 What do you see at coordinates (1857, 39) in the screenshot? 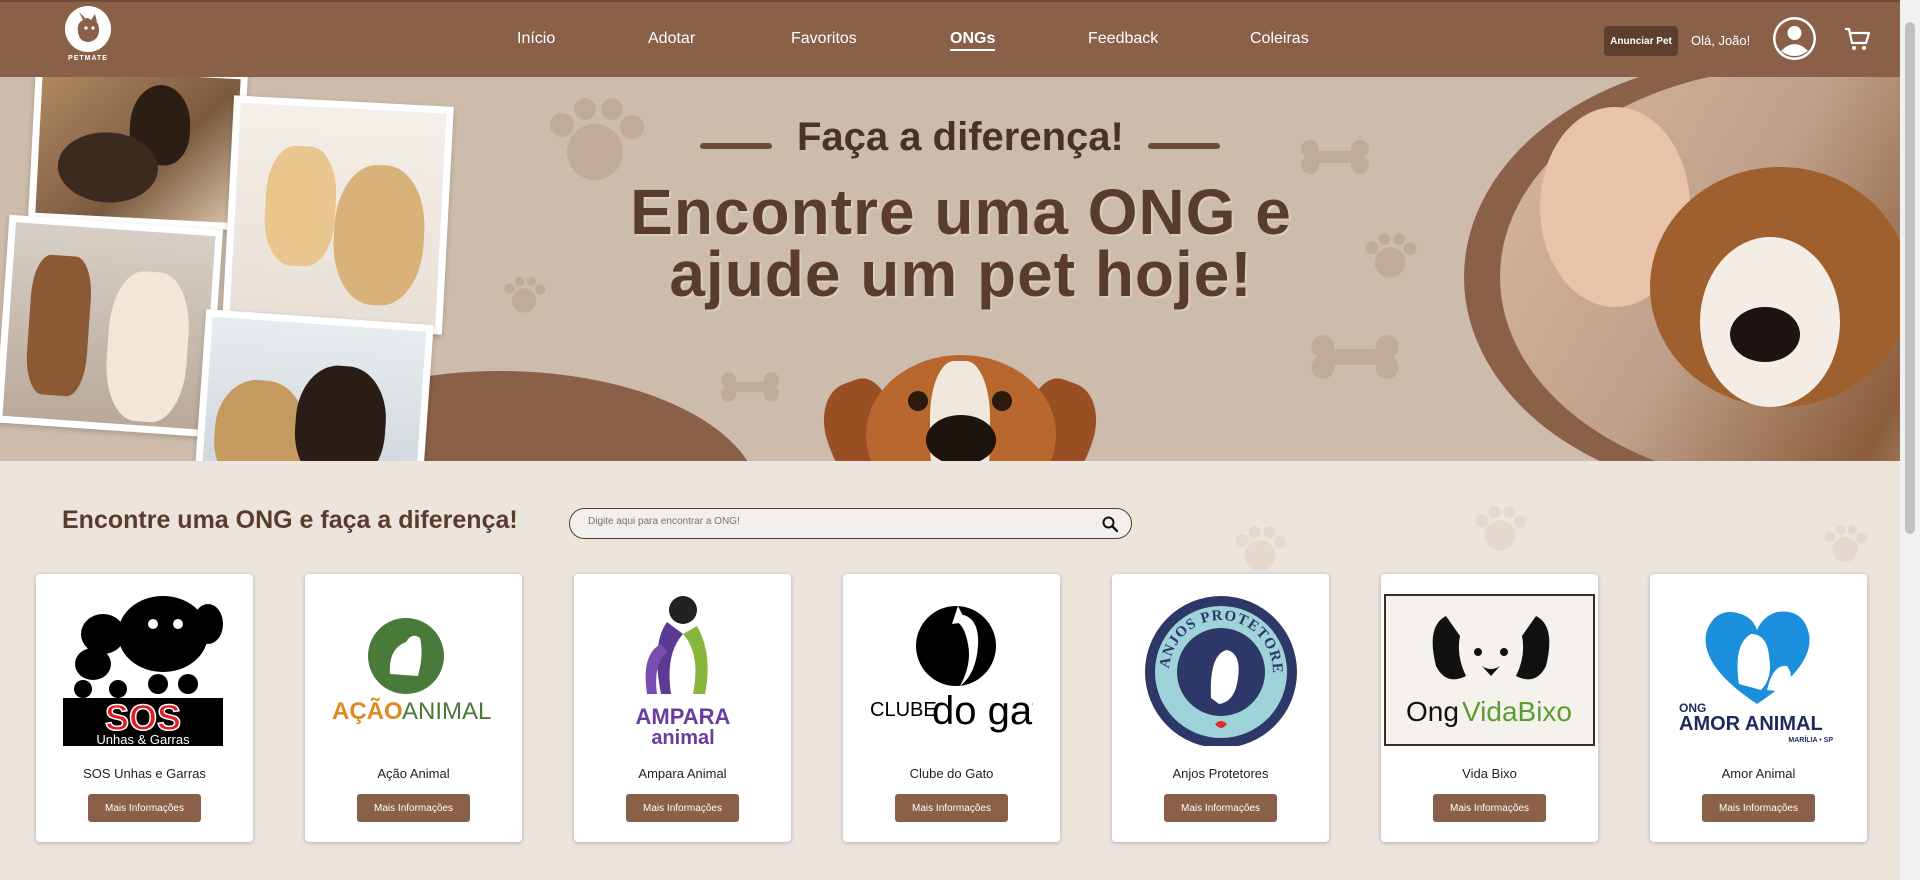
I see `shopping-cart-icon` at bounding box center [1857, 39].